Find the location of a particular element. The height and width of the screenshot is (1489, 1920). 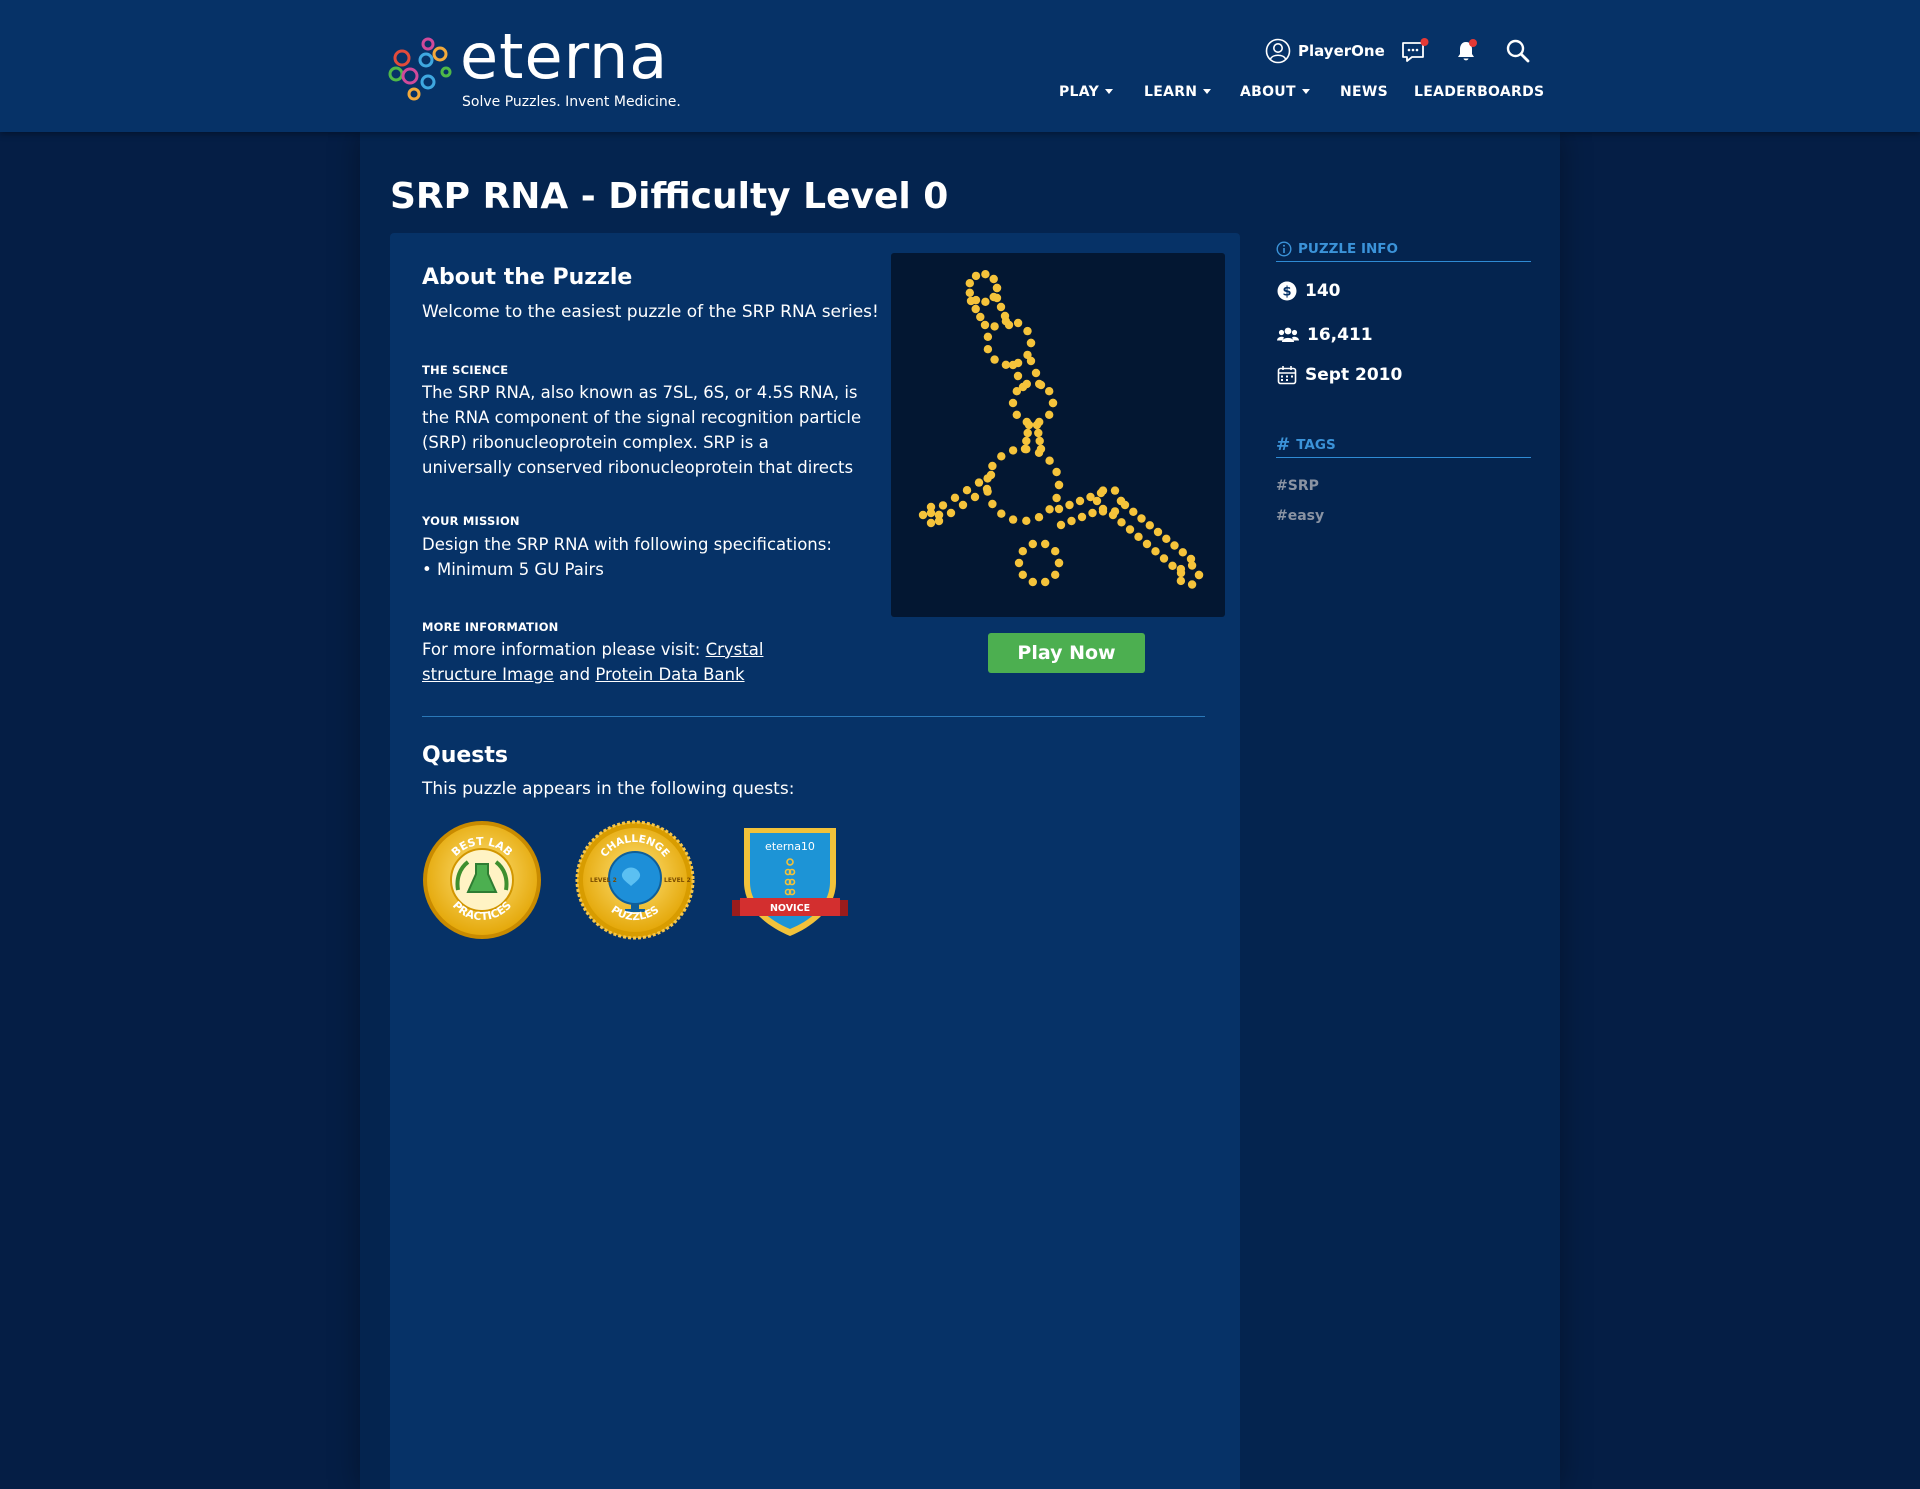

notifications-button is located at coordinates (1468, 51).